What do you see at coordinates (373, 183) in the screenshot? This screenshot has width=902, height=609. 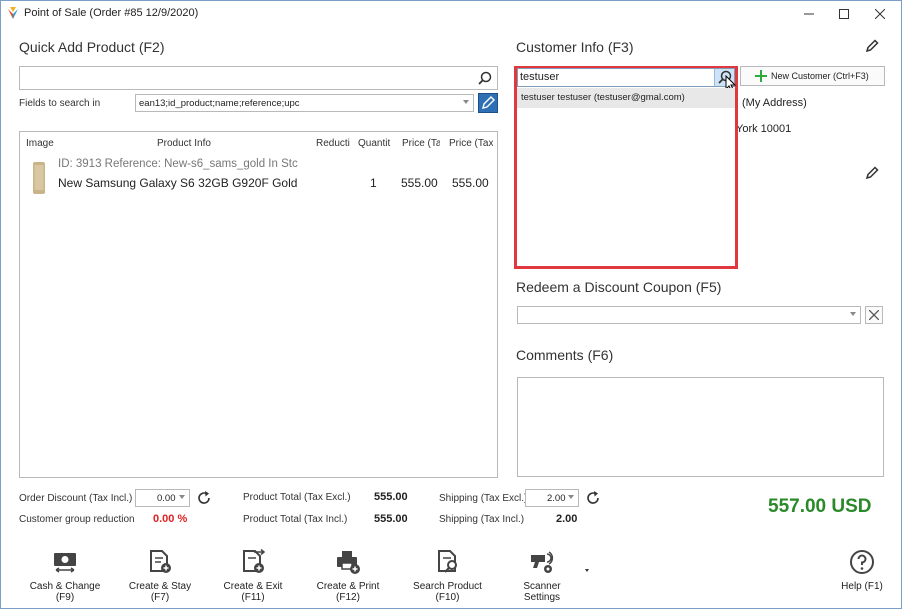 I see `product-quantity: 1` at bounding box center [373, 183].